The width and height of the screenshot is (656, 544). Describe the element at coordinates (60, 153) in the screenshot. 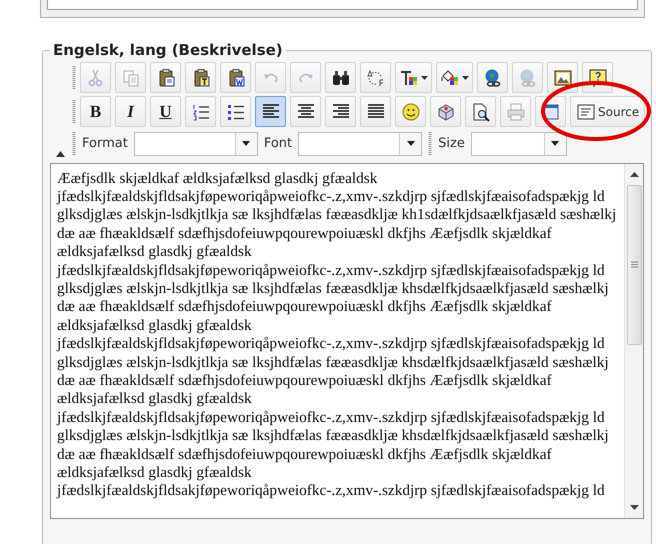

I see `collapse-icon` at that location.